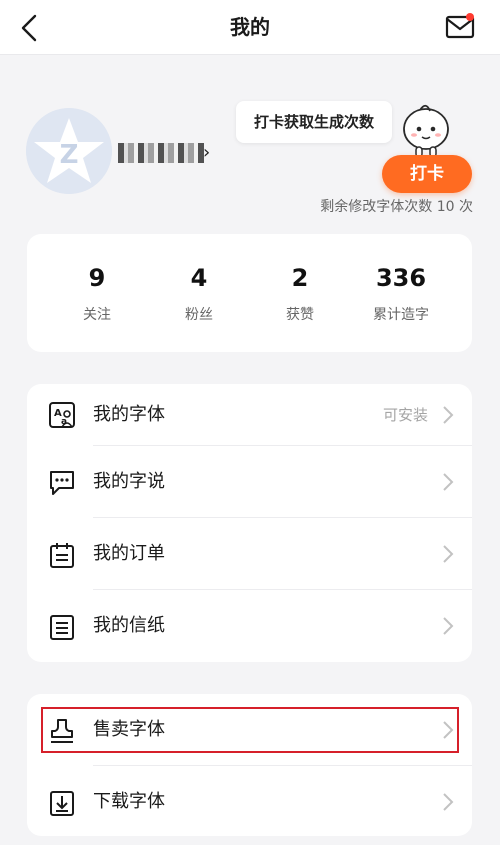  Describe the element at coordinates (300, 294) in the screenshot. I see `stat-likes: 2 获赞` at that location.